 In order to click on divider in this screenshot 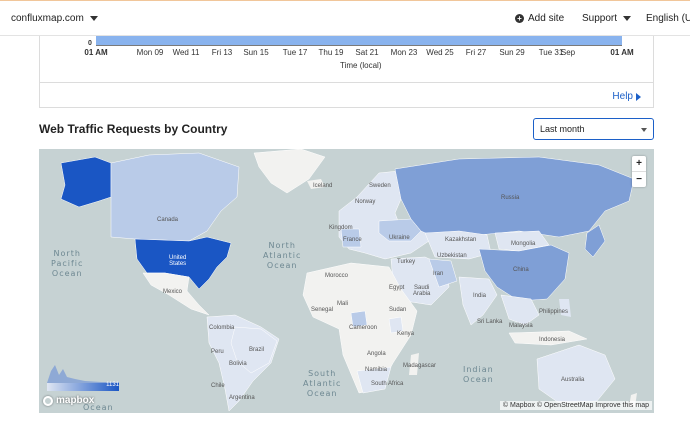, I will do `click(346, 82)`.